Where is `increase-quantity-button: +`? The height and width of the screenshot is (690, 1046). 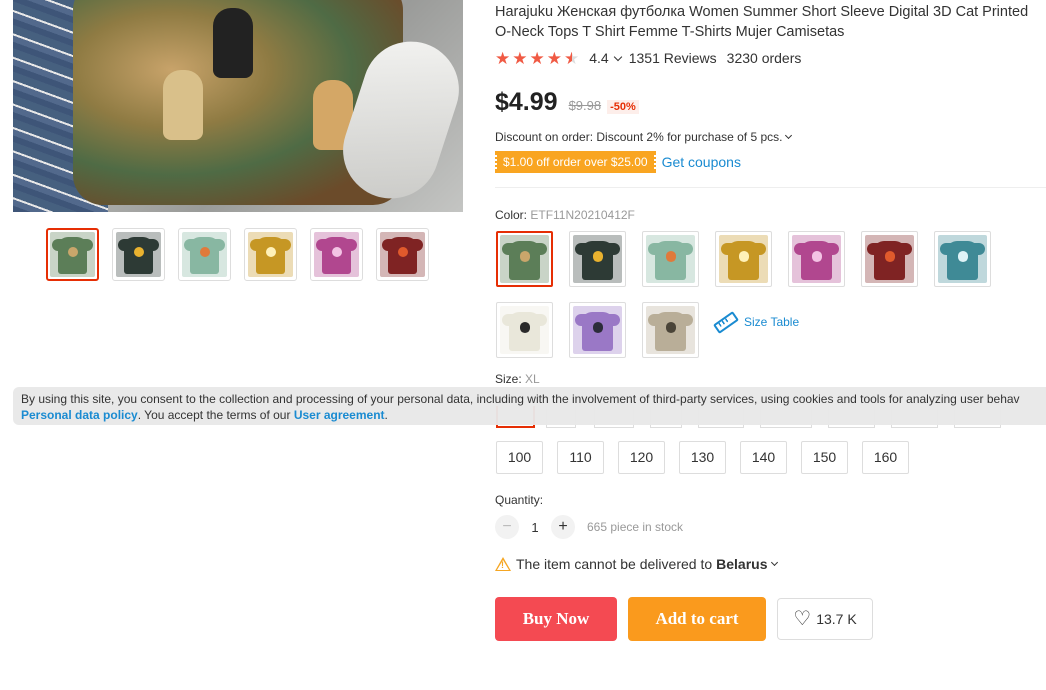 increase-quantity-button: + is located at coordinates (563, 527).